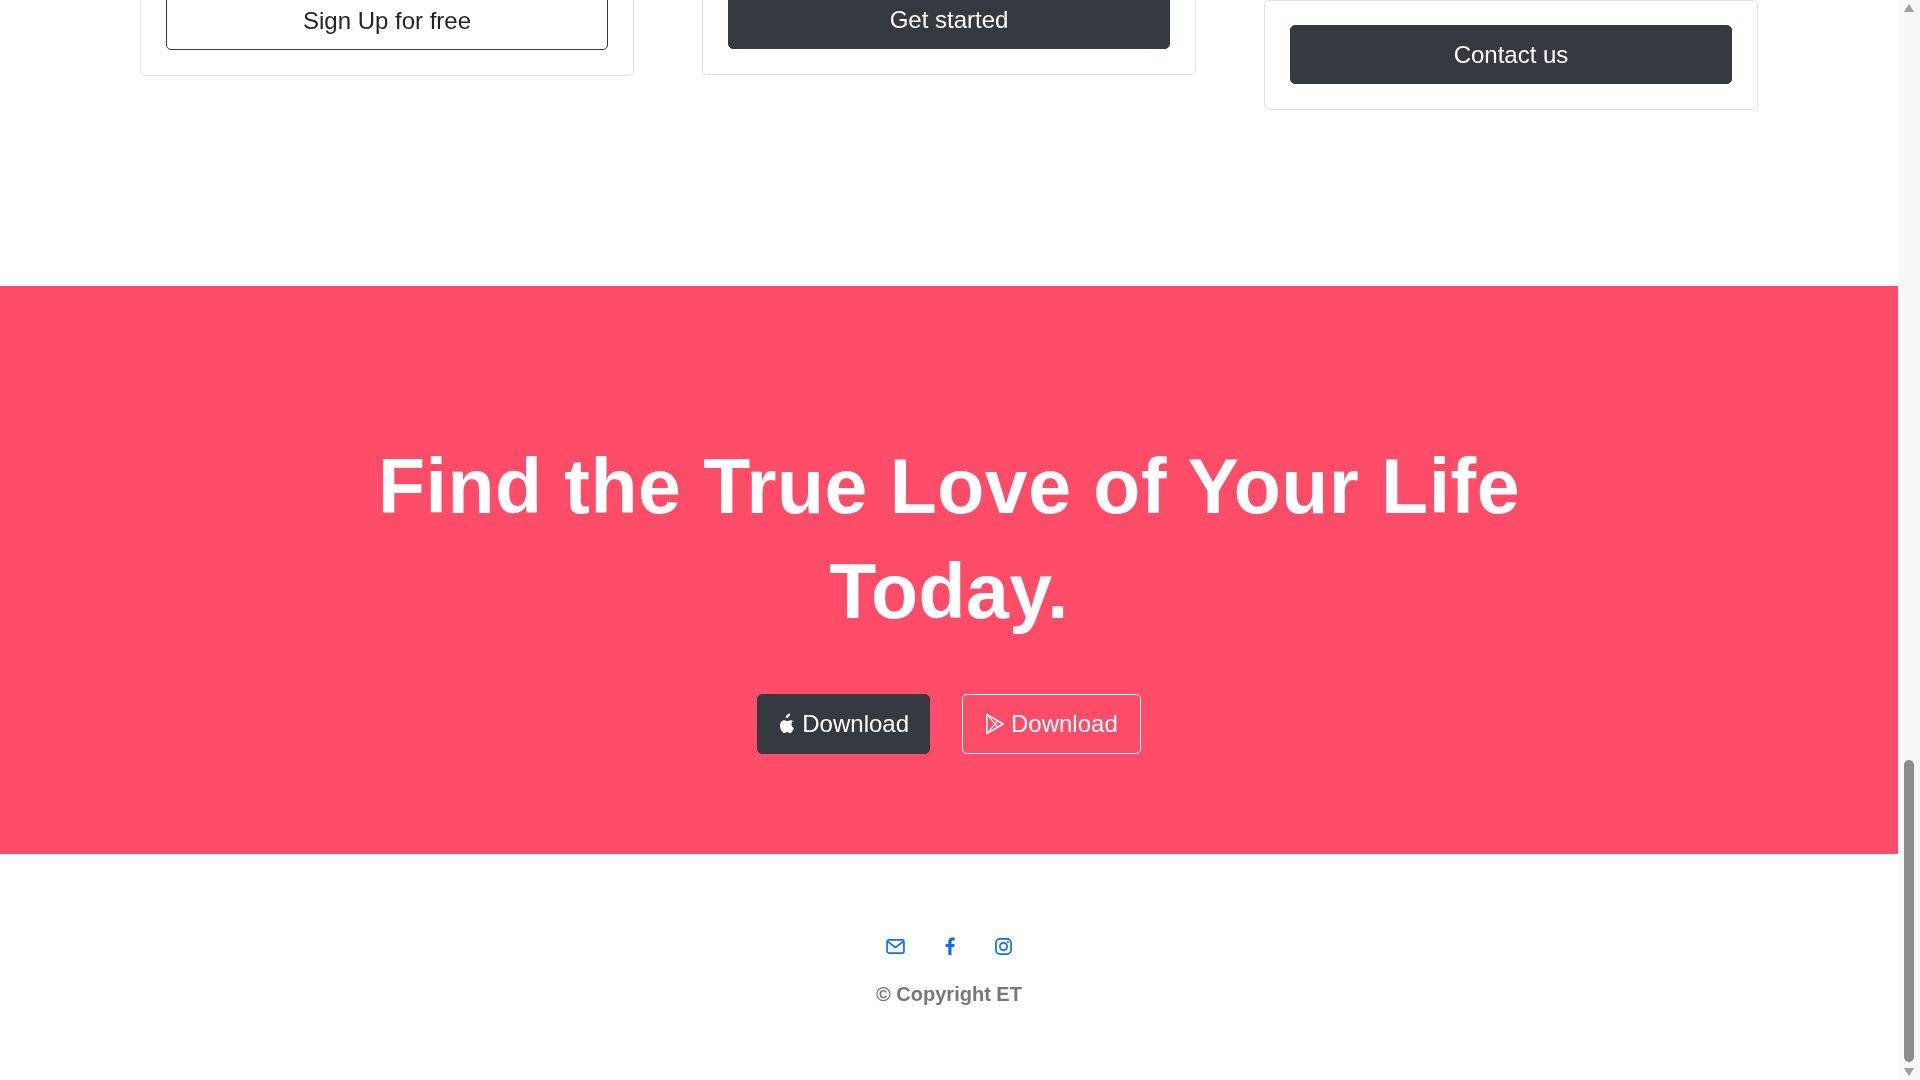  Describe the element at coordinates (949, 24) in the screenshot. I see `action-button: Get started` at that location.